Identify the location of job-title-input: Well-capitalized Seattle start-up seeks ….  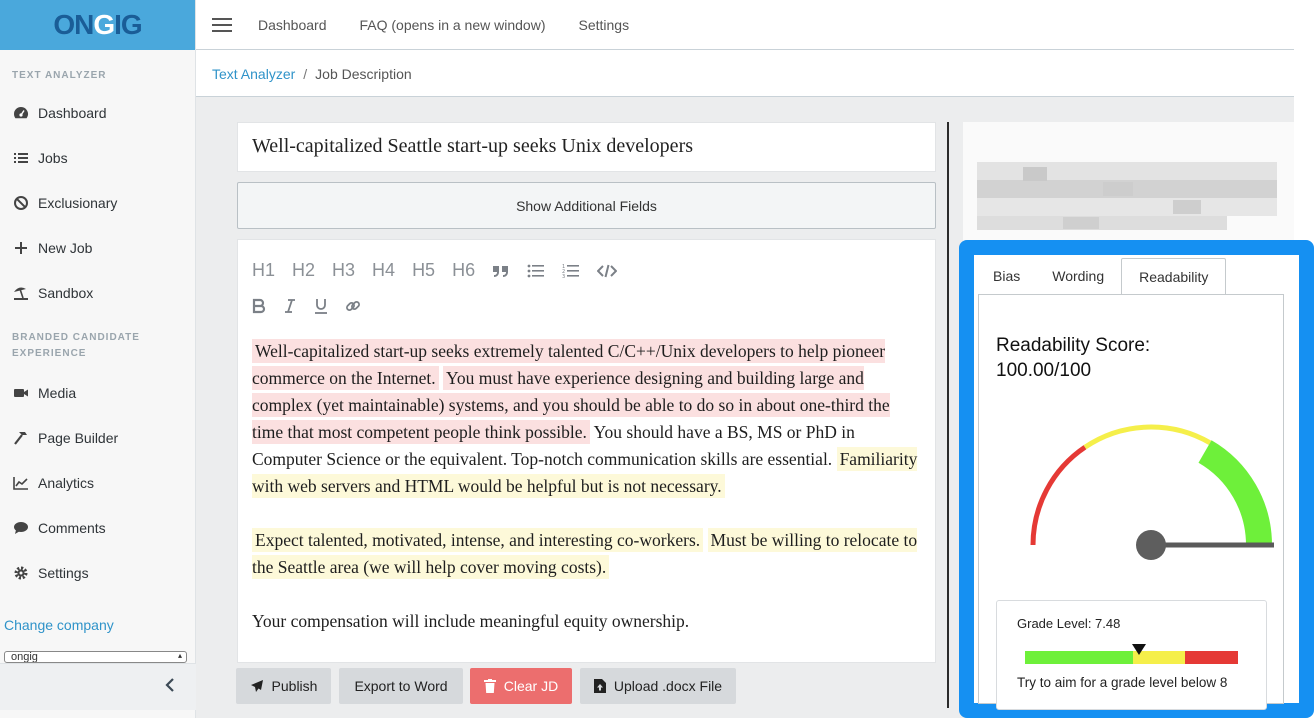
(586, 147).